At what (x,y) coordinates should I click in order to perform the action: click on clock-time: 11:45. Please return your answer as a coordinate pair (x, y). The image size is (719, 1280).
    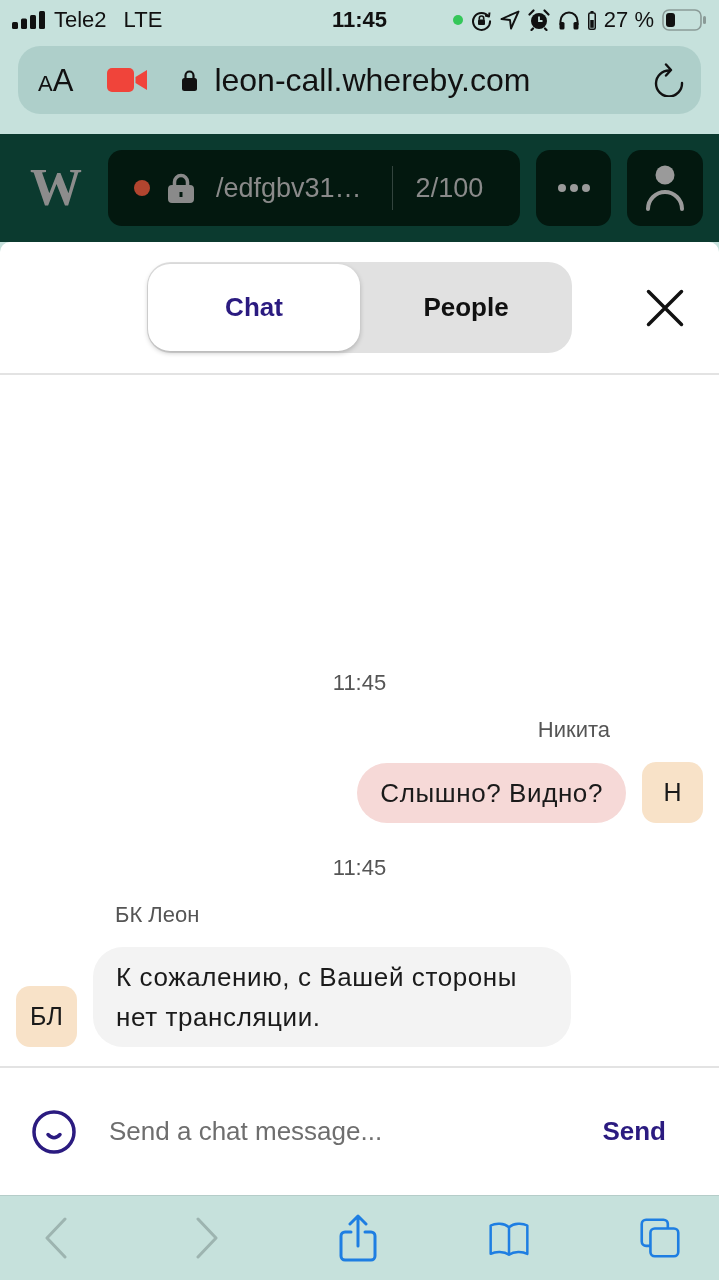
    Looking at the image, I should click on (359, 20).